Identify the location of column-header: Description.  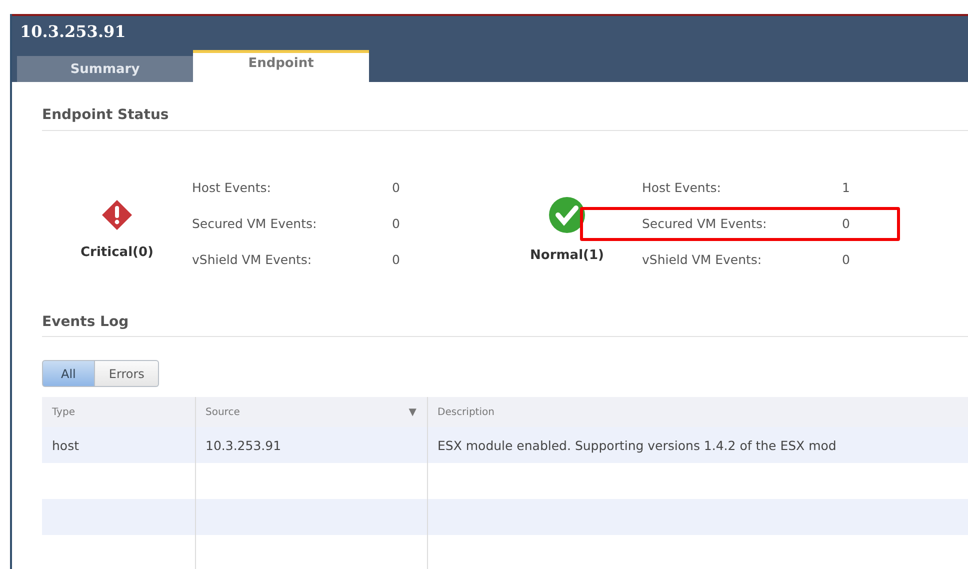
(466, 412).